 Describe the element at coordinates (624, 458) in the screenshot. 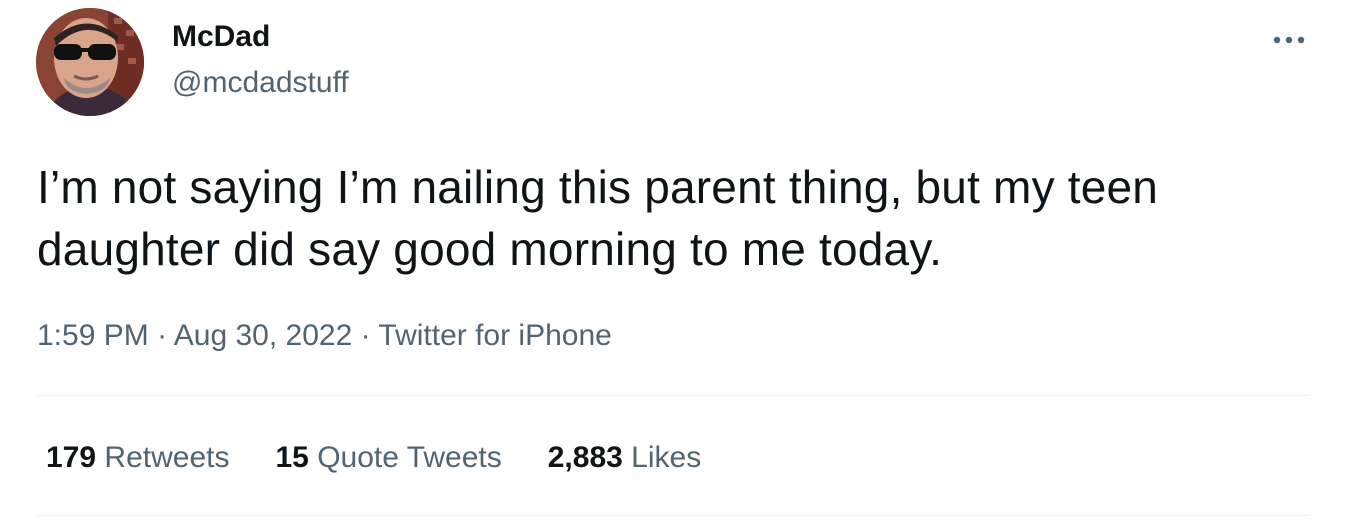

I see `likes-stat: 2,883 Likes` at that location.